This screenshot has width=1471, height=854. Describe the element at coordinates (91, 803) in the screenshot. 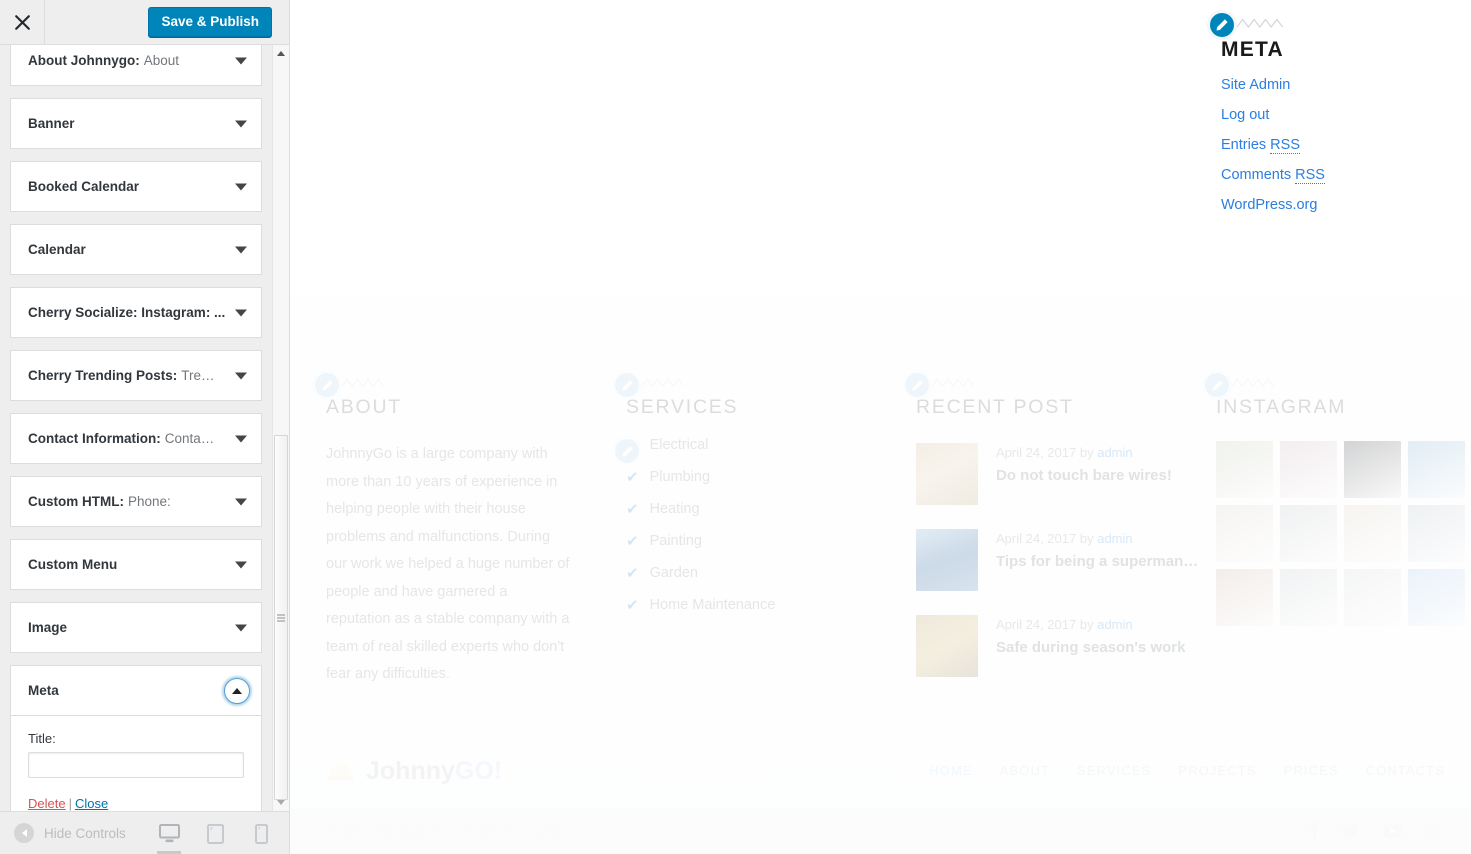

I see `close-widget-link: Close` at that location.